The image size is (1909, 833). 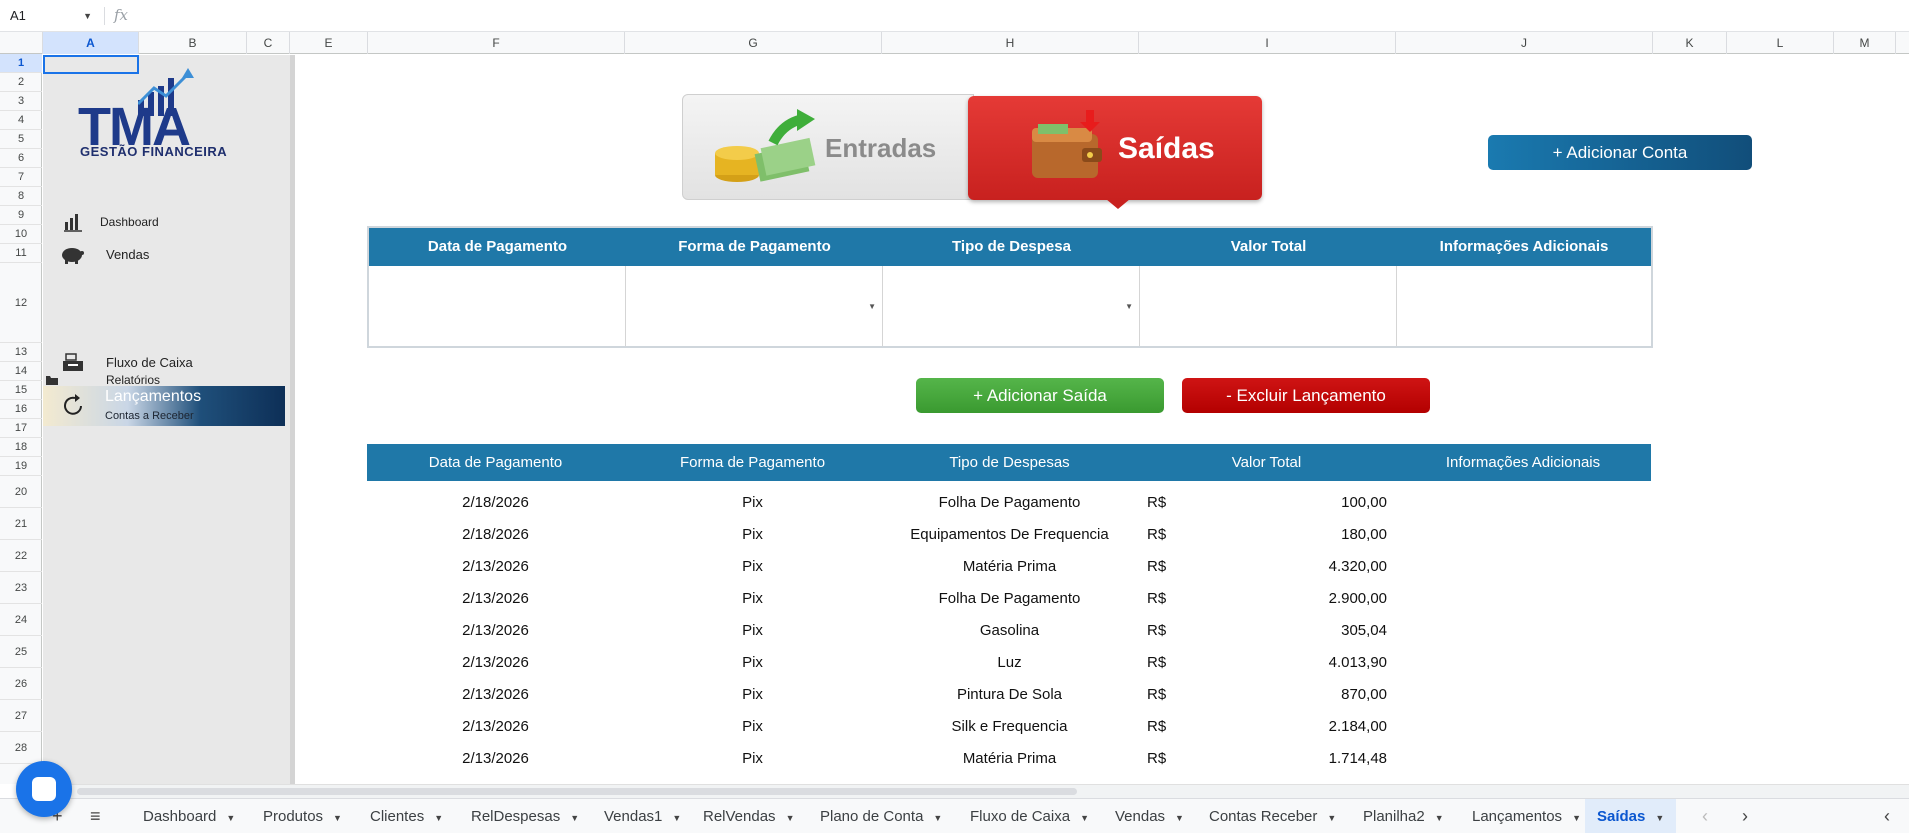 What do you see at coordinates (21, 63) in the screenshot?
I see `row-header: 1` at bounding box center [21, 63].